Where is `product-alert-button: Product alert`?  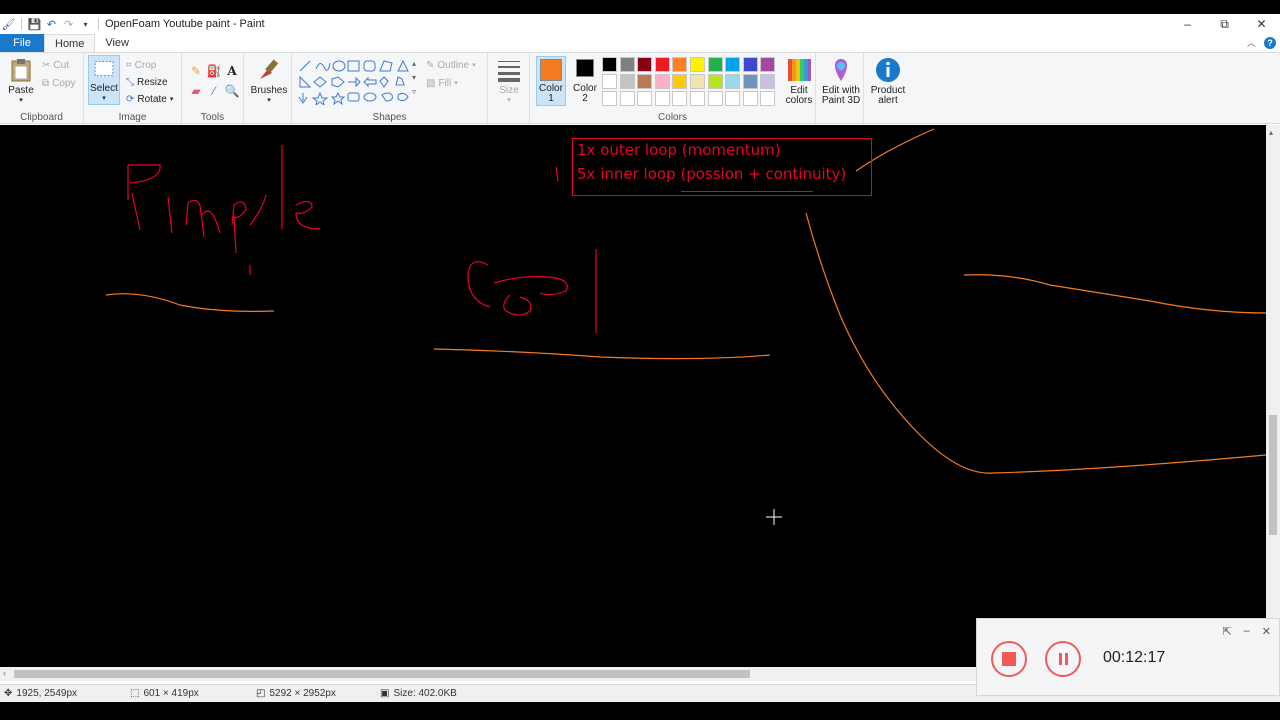 product-alert-button: Product alert is located at coordinates (888, 81).